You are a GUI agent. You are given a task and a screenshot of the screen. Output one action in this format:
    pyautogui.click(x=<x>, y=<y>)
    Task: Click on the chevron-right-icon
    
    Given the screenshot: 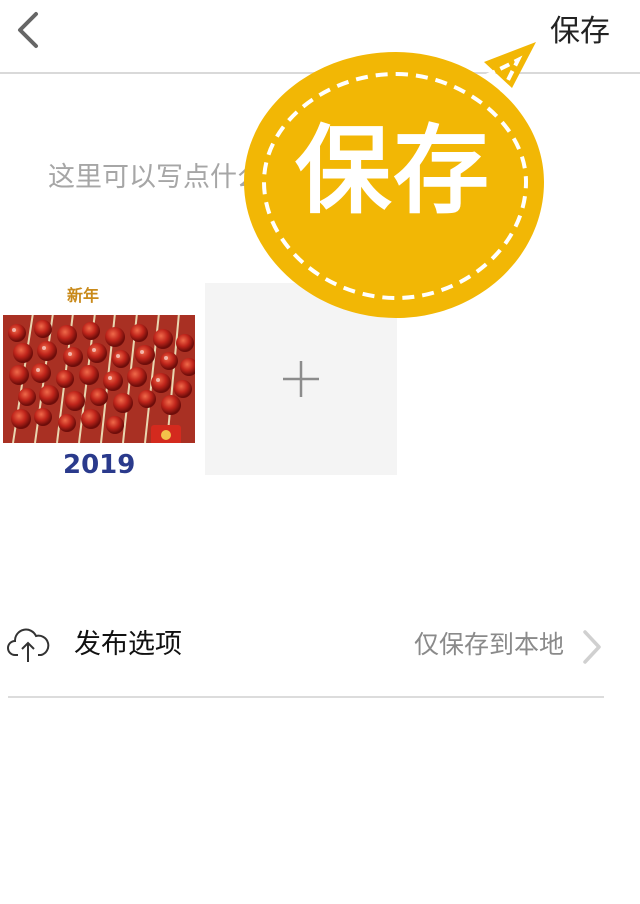 What is the action you would take?
    pyautogui.click(x=592, y=647)
    